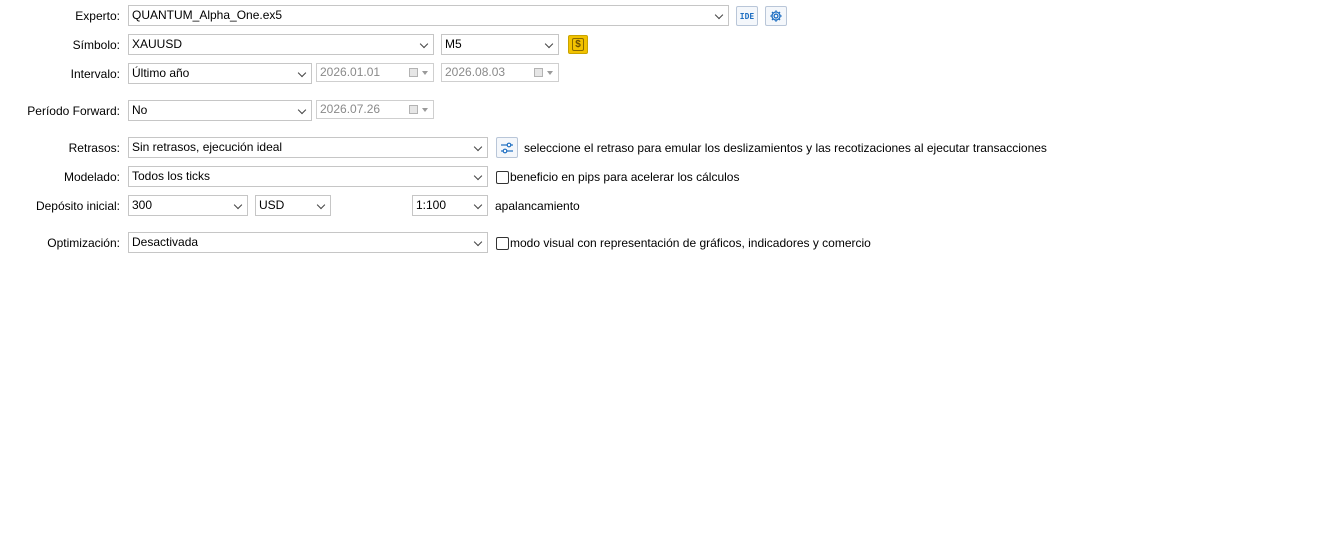 The image size is (1333, 545). Describe the element at coordinates (308, 176) in the screenshot. I see `modeling-select: Todos los ticks` at that location.